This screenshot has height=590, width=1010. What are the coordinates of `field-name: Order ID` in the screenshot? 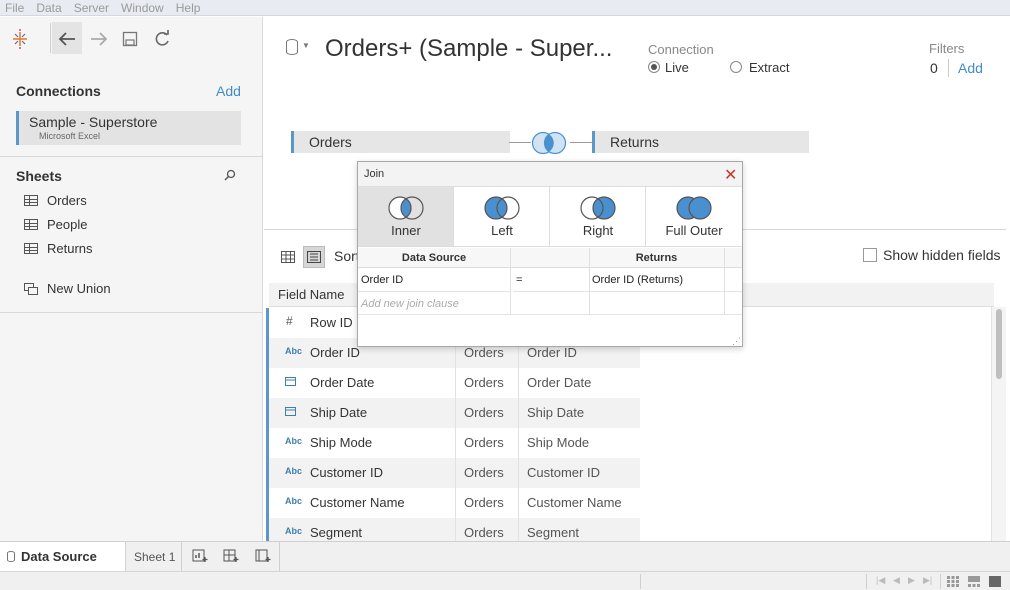 It's located at (335, 352).